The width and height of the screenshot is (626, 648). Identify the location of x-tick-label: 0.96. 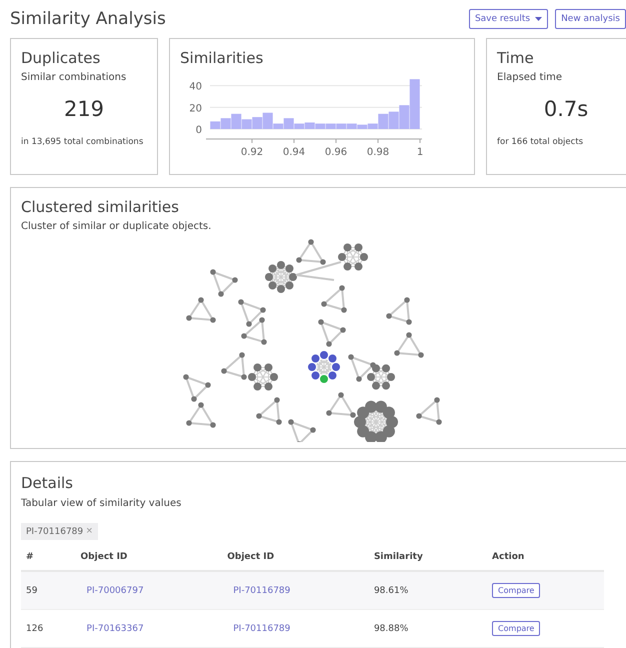
(336, 152).